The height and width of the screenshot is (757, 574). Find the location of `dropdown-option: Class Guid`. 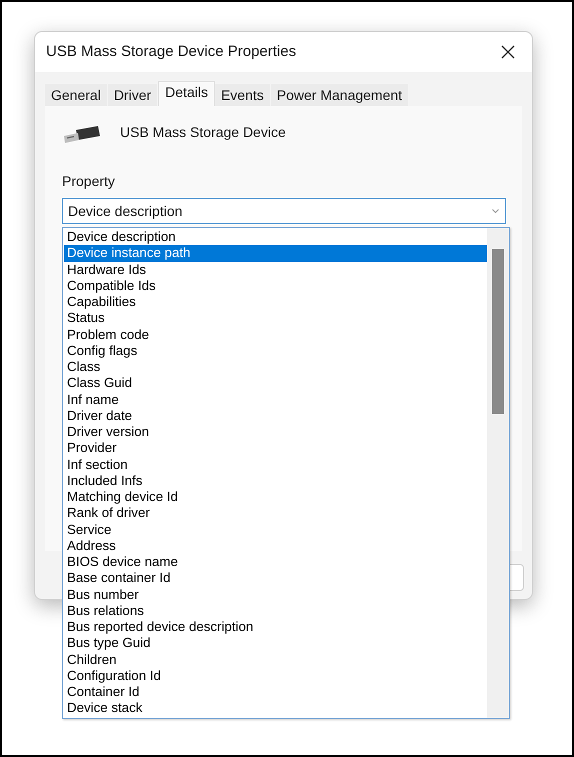

dropdown-option: Class Guid is located at coordinates (275, 383).